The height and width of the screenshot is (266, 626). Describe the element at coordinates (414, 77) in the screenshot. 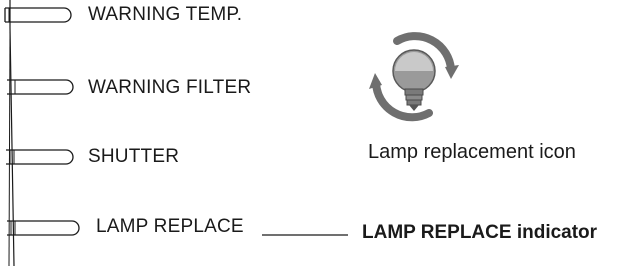

I see `lamp-replacement-icon` at that location.